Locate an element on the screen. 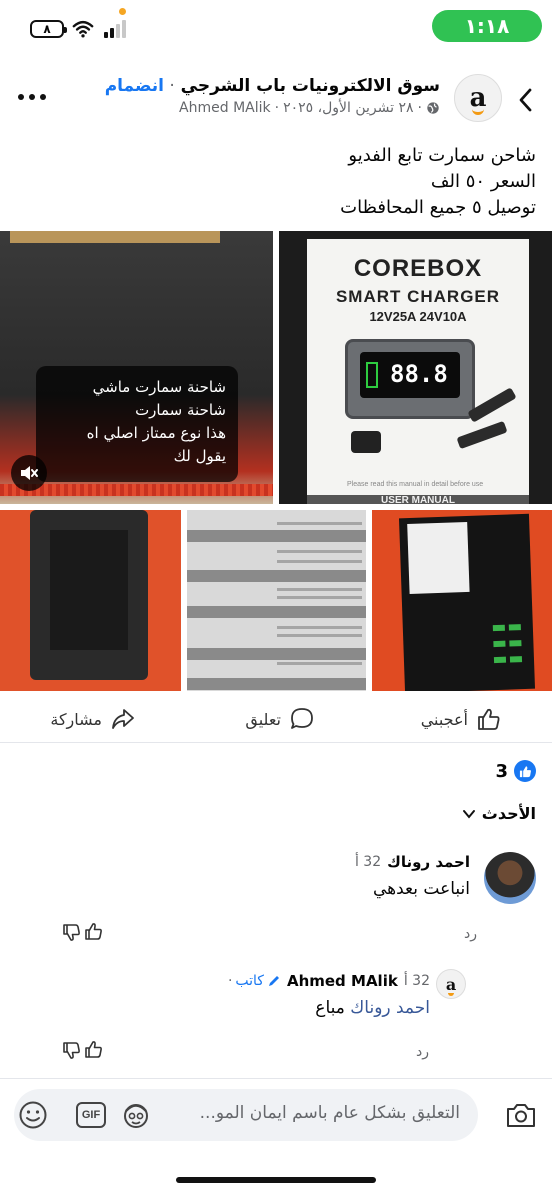  comment-label: تعليق is located at coordinates (263, 719).